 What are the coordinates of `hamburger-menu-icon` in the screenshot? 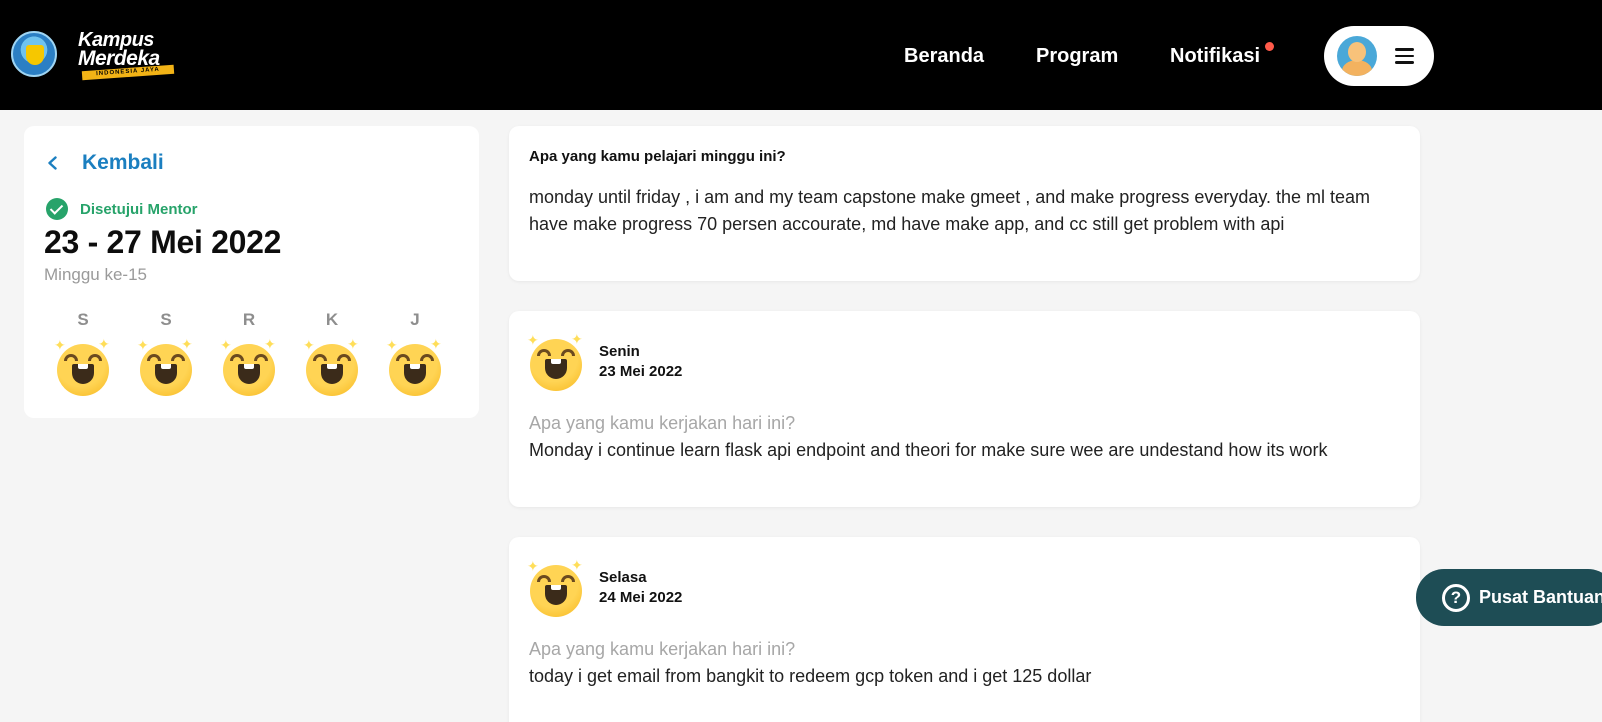 It's located at (1405, 56).